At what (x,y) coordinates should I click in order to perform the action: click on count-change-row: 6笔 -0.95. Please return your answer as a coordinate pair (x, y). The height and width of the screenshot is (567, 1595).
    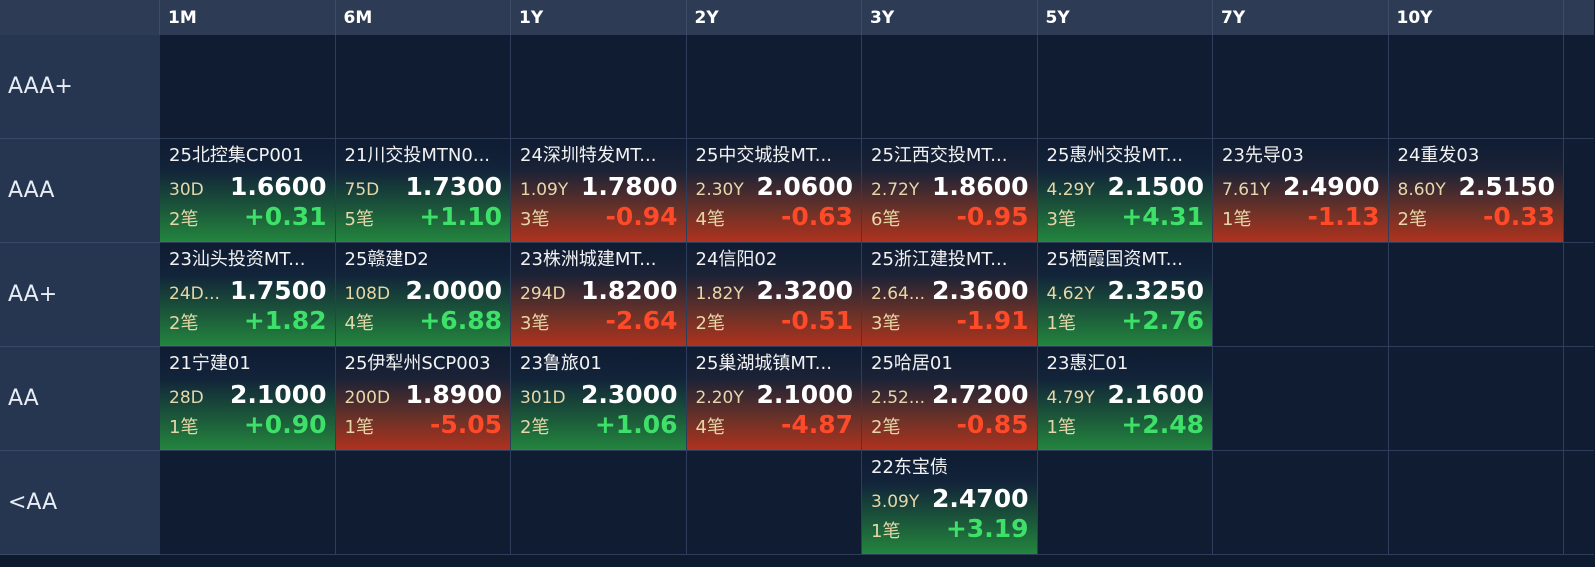
    Looking at the image, I should click on (950, 216).